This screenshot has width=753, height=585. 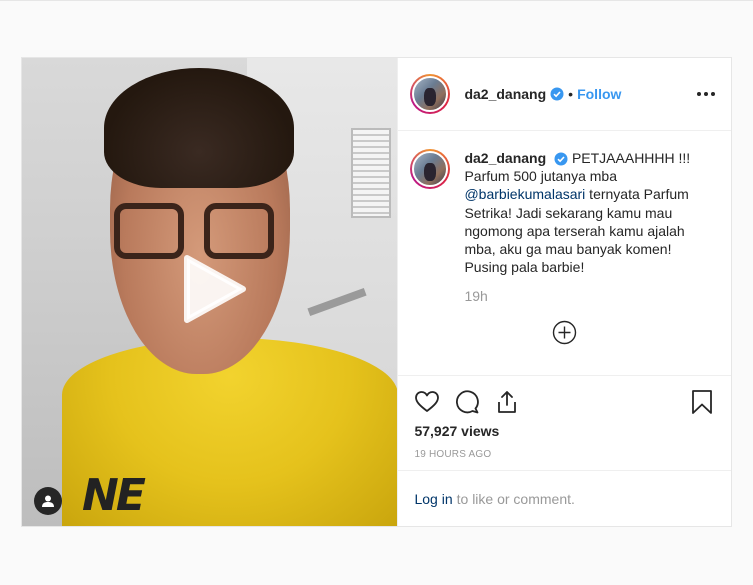 What do you see at coordinates (589, 296) in the screenshot?
I see `caption-timestamp: 19h` at bounding box center [589, 296].